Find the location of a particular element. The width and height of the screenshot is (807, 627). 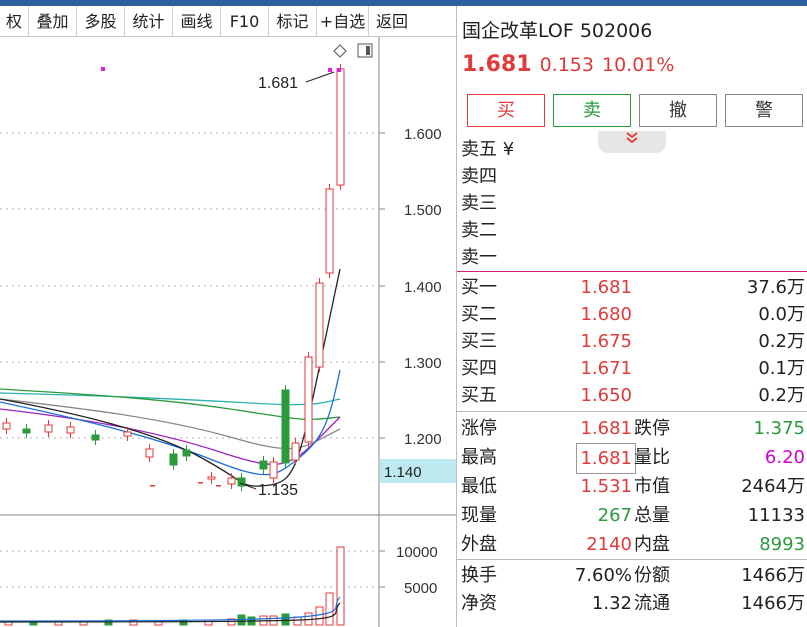

volume-bars is located at coordinates (172, 586).